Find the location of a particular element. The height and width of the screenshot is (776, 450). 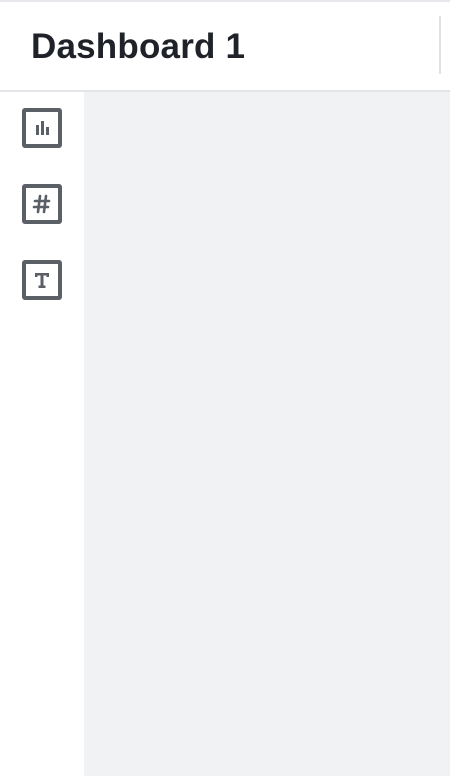

add-chart-button is located at coordinates (42, 128).